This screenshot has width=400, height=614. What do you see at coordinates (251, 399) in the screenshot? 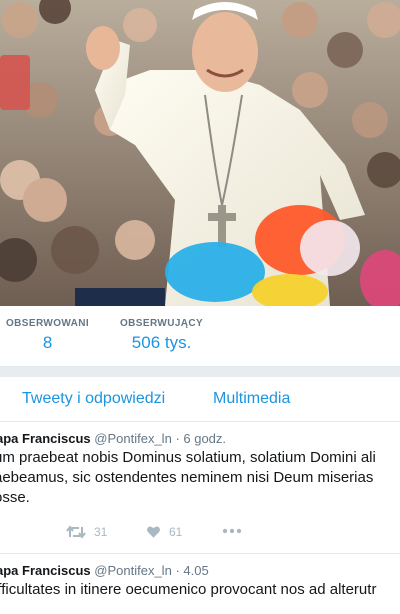
I see `tab-media: Multimedia` at bounding box center [251, 399].